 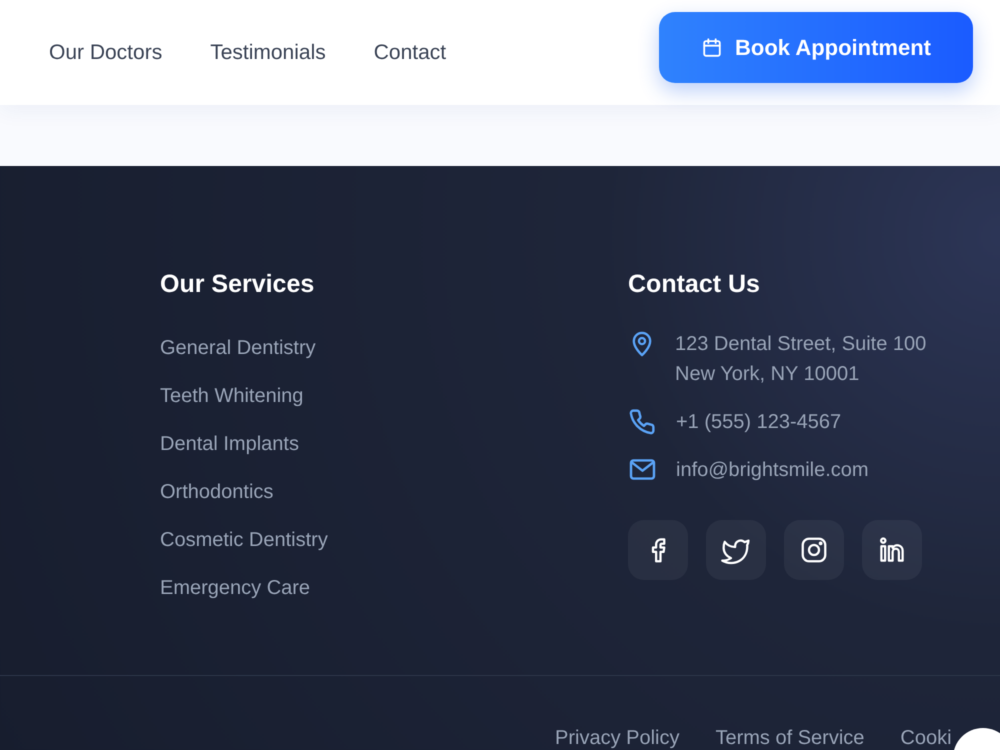 What do you see at coordinates (217, 492) in the screenshot?
I see `service-link: Orthodontics` at bounding box center [217, 492].